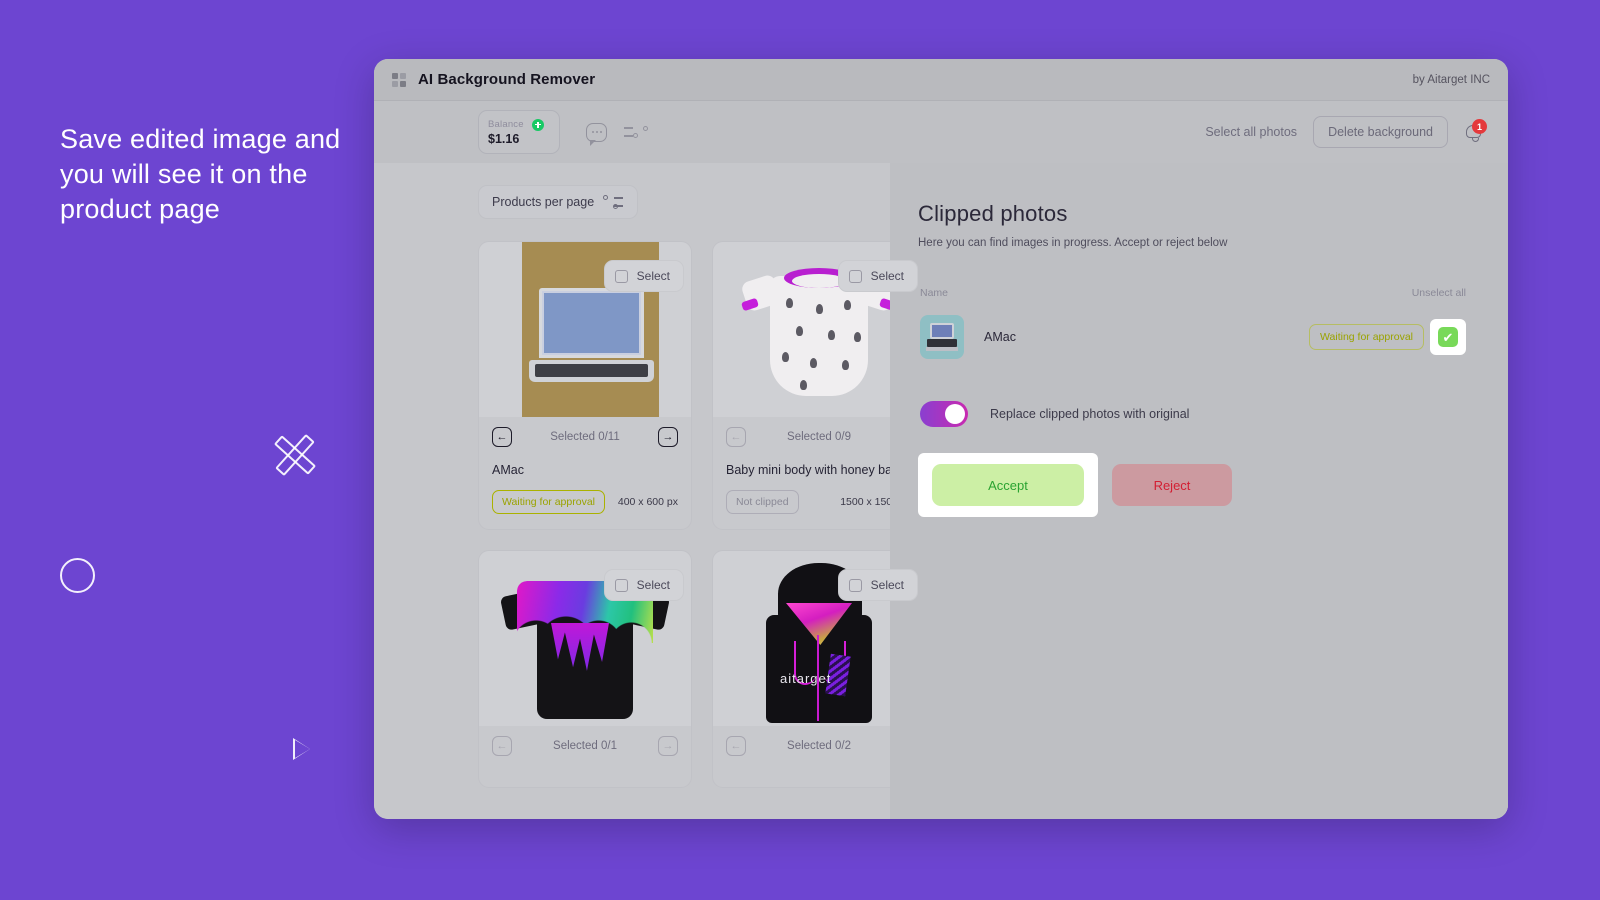  What do you see at coordinates (1451, 79) in the screenshot?
I see `vendor-label: by Aitarget INC` at bounding box center [1451, 79].